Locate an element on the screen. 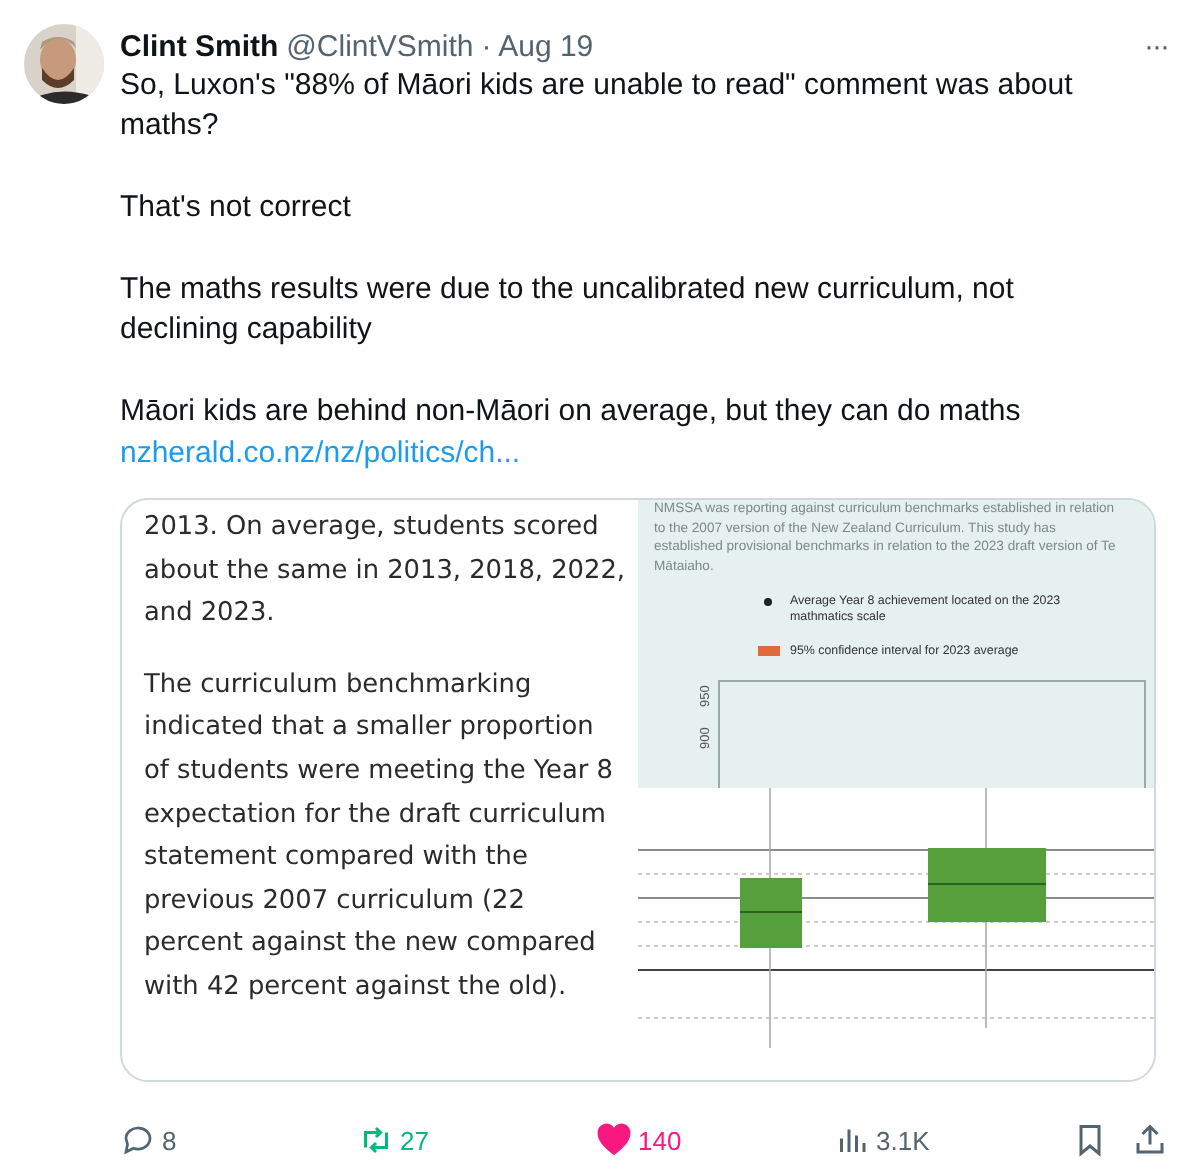  reply-button: 8 is located at coordinates (239, 1140).